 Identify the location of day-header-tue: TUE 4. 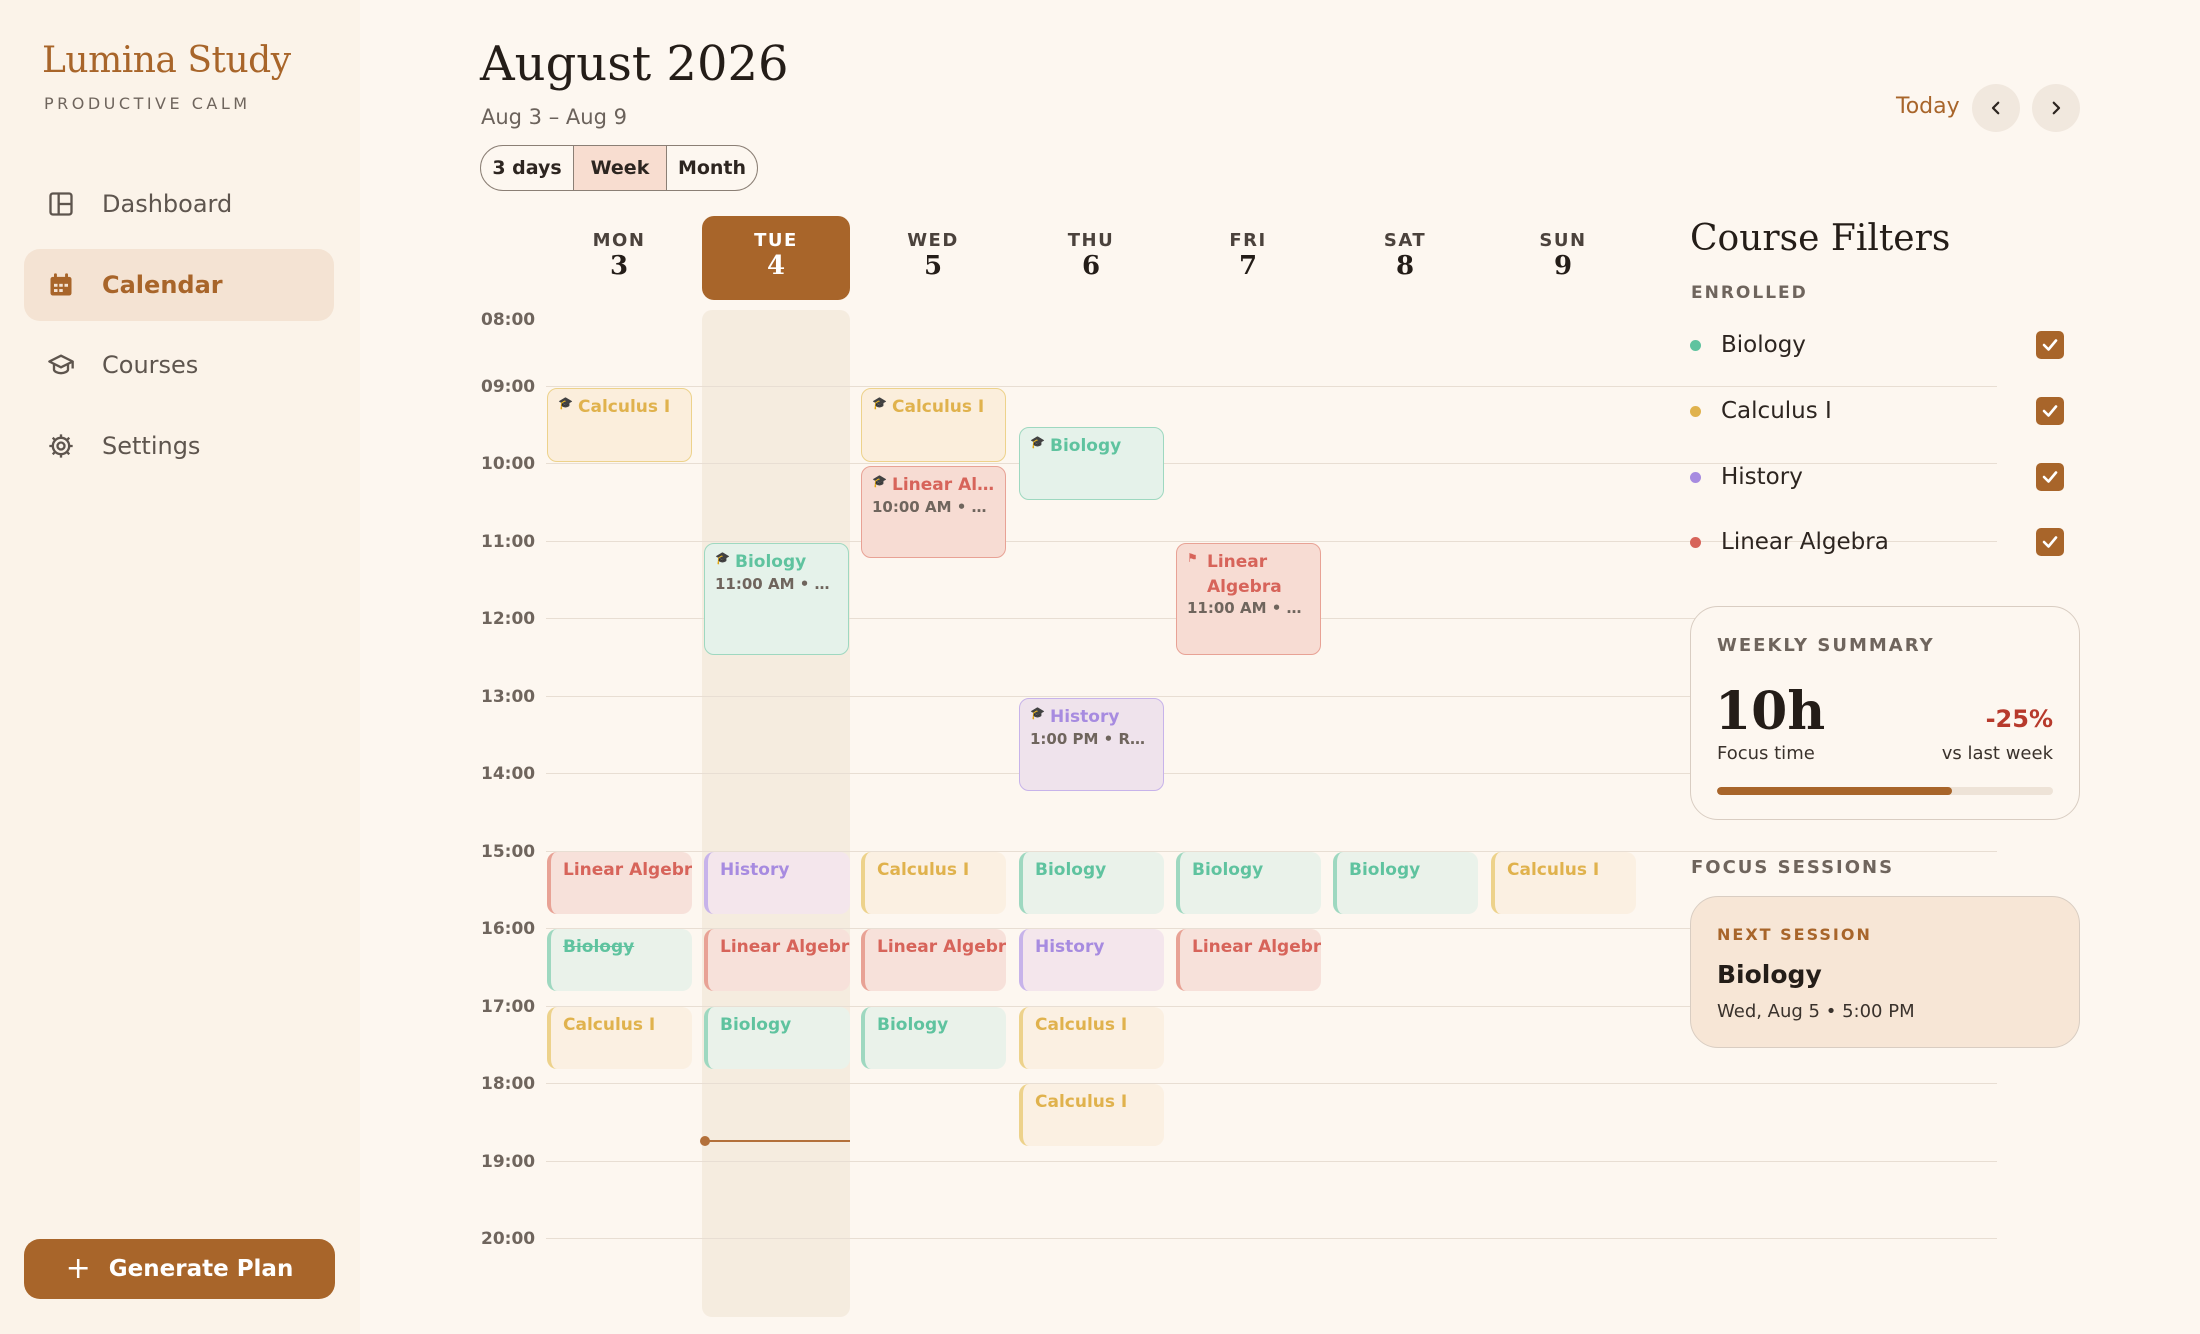
(776, 258).